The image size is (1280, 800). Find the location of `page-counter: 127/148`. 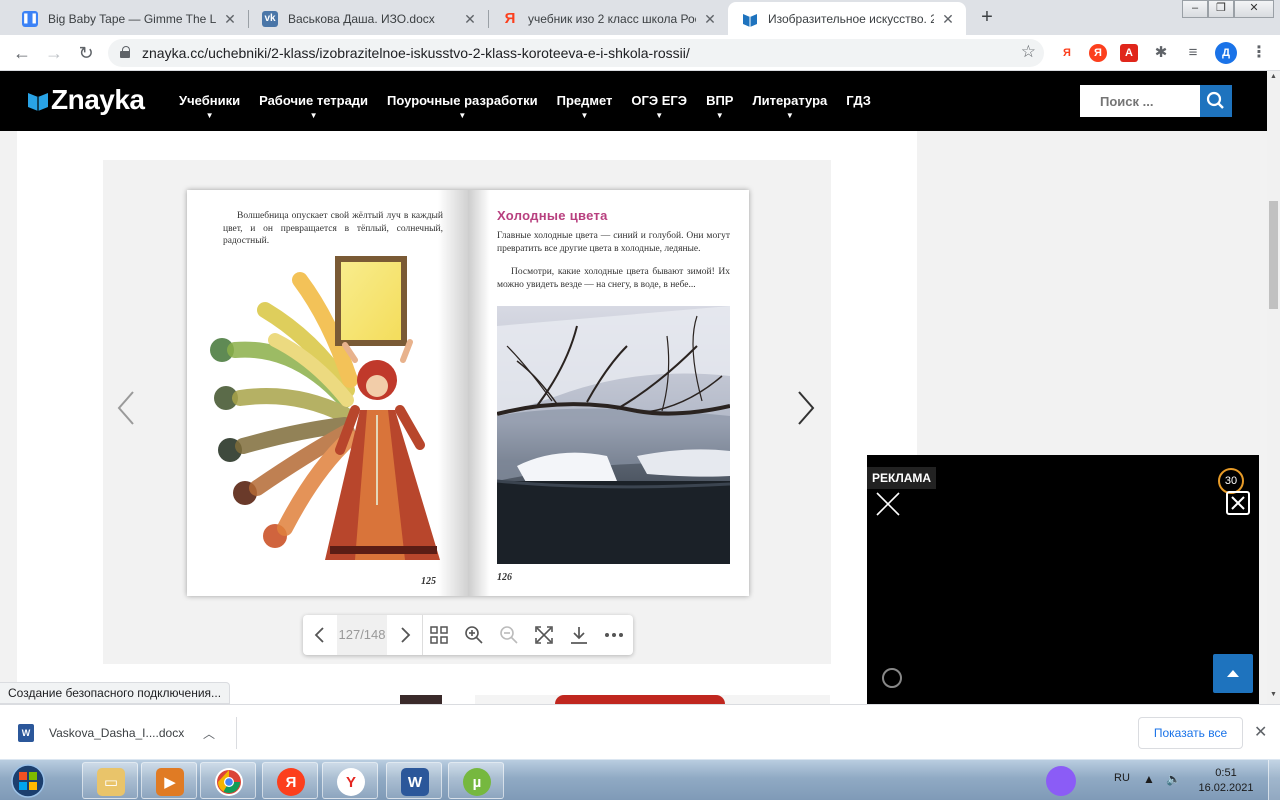

page-counter: 127/148 is located at coordinates (362, 635).